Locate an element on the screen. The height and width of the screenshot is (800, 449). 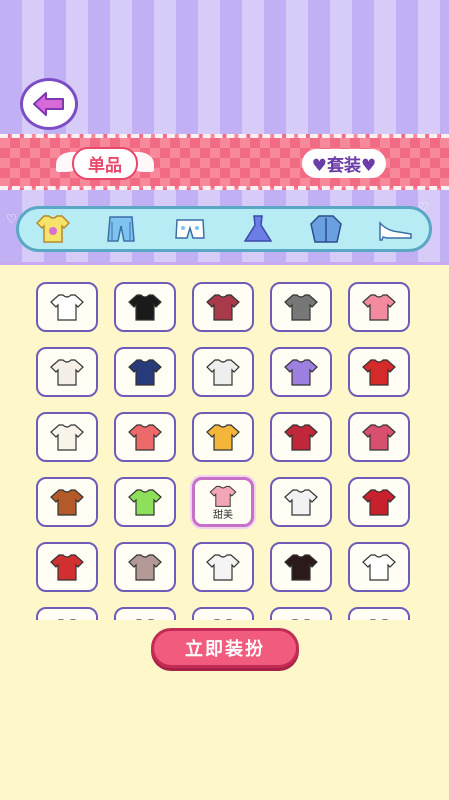
clothing-item-white-print-tank is located at coordinates (67, 372).